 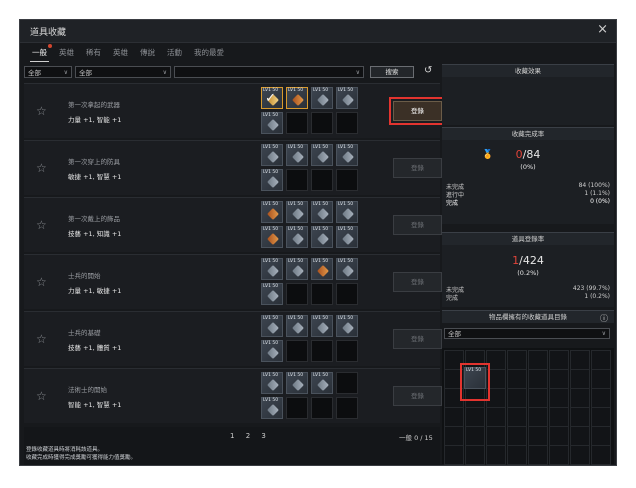 I want to click on search-button: 搜索, so click(x=392, y=72).